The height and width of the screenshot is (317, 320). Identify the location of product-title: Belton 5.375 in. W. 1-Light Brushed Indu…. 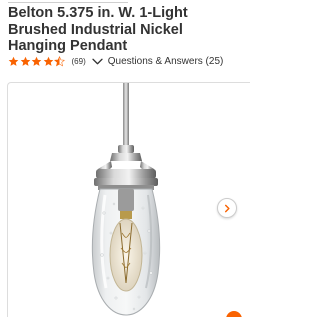
(98, 29).